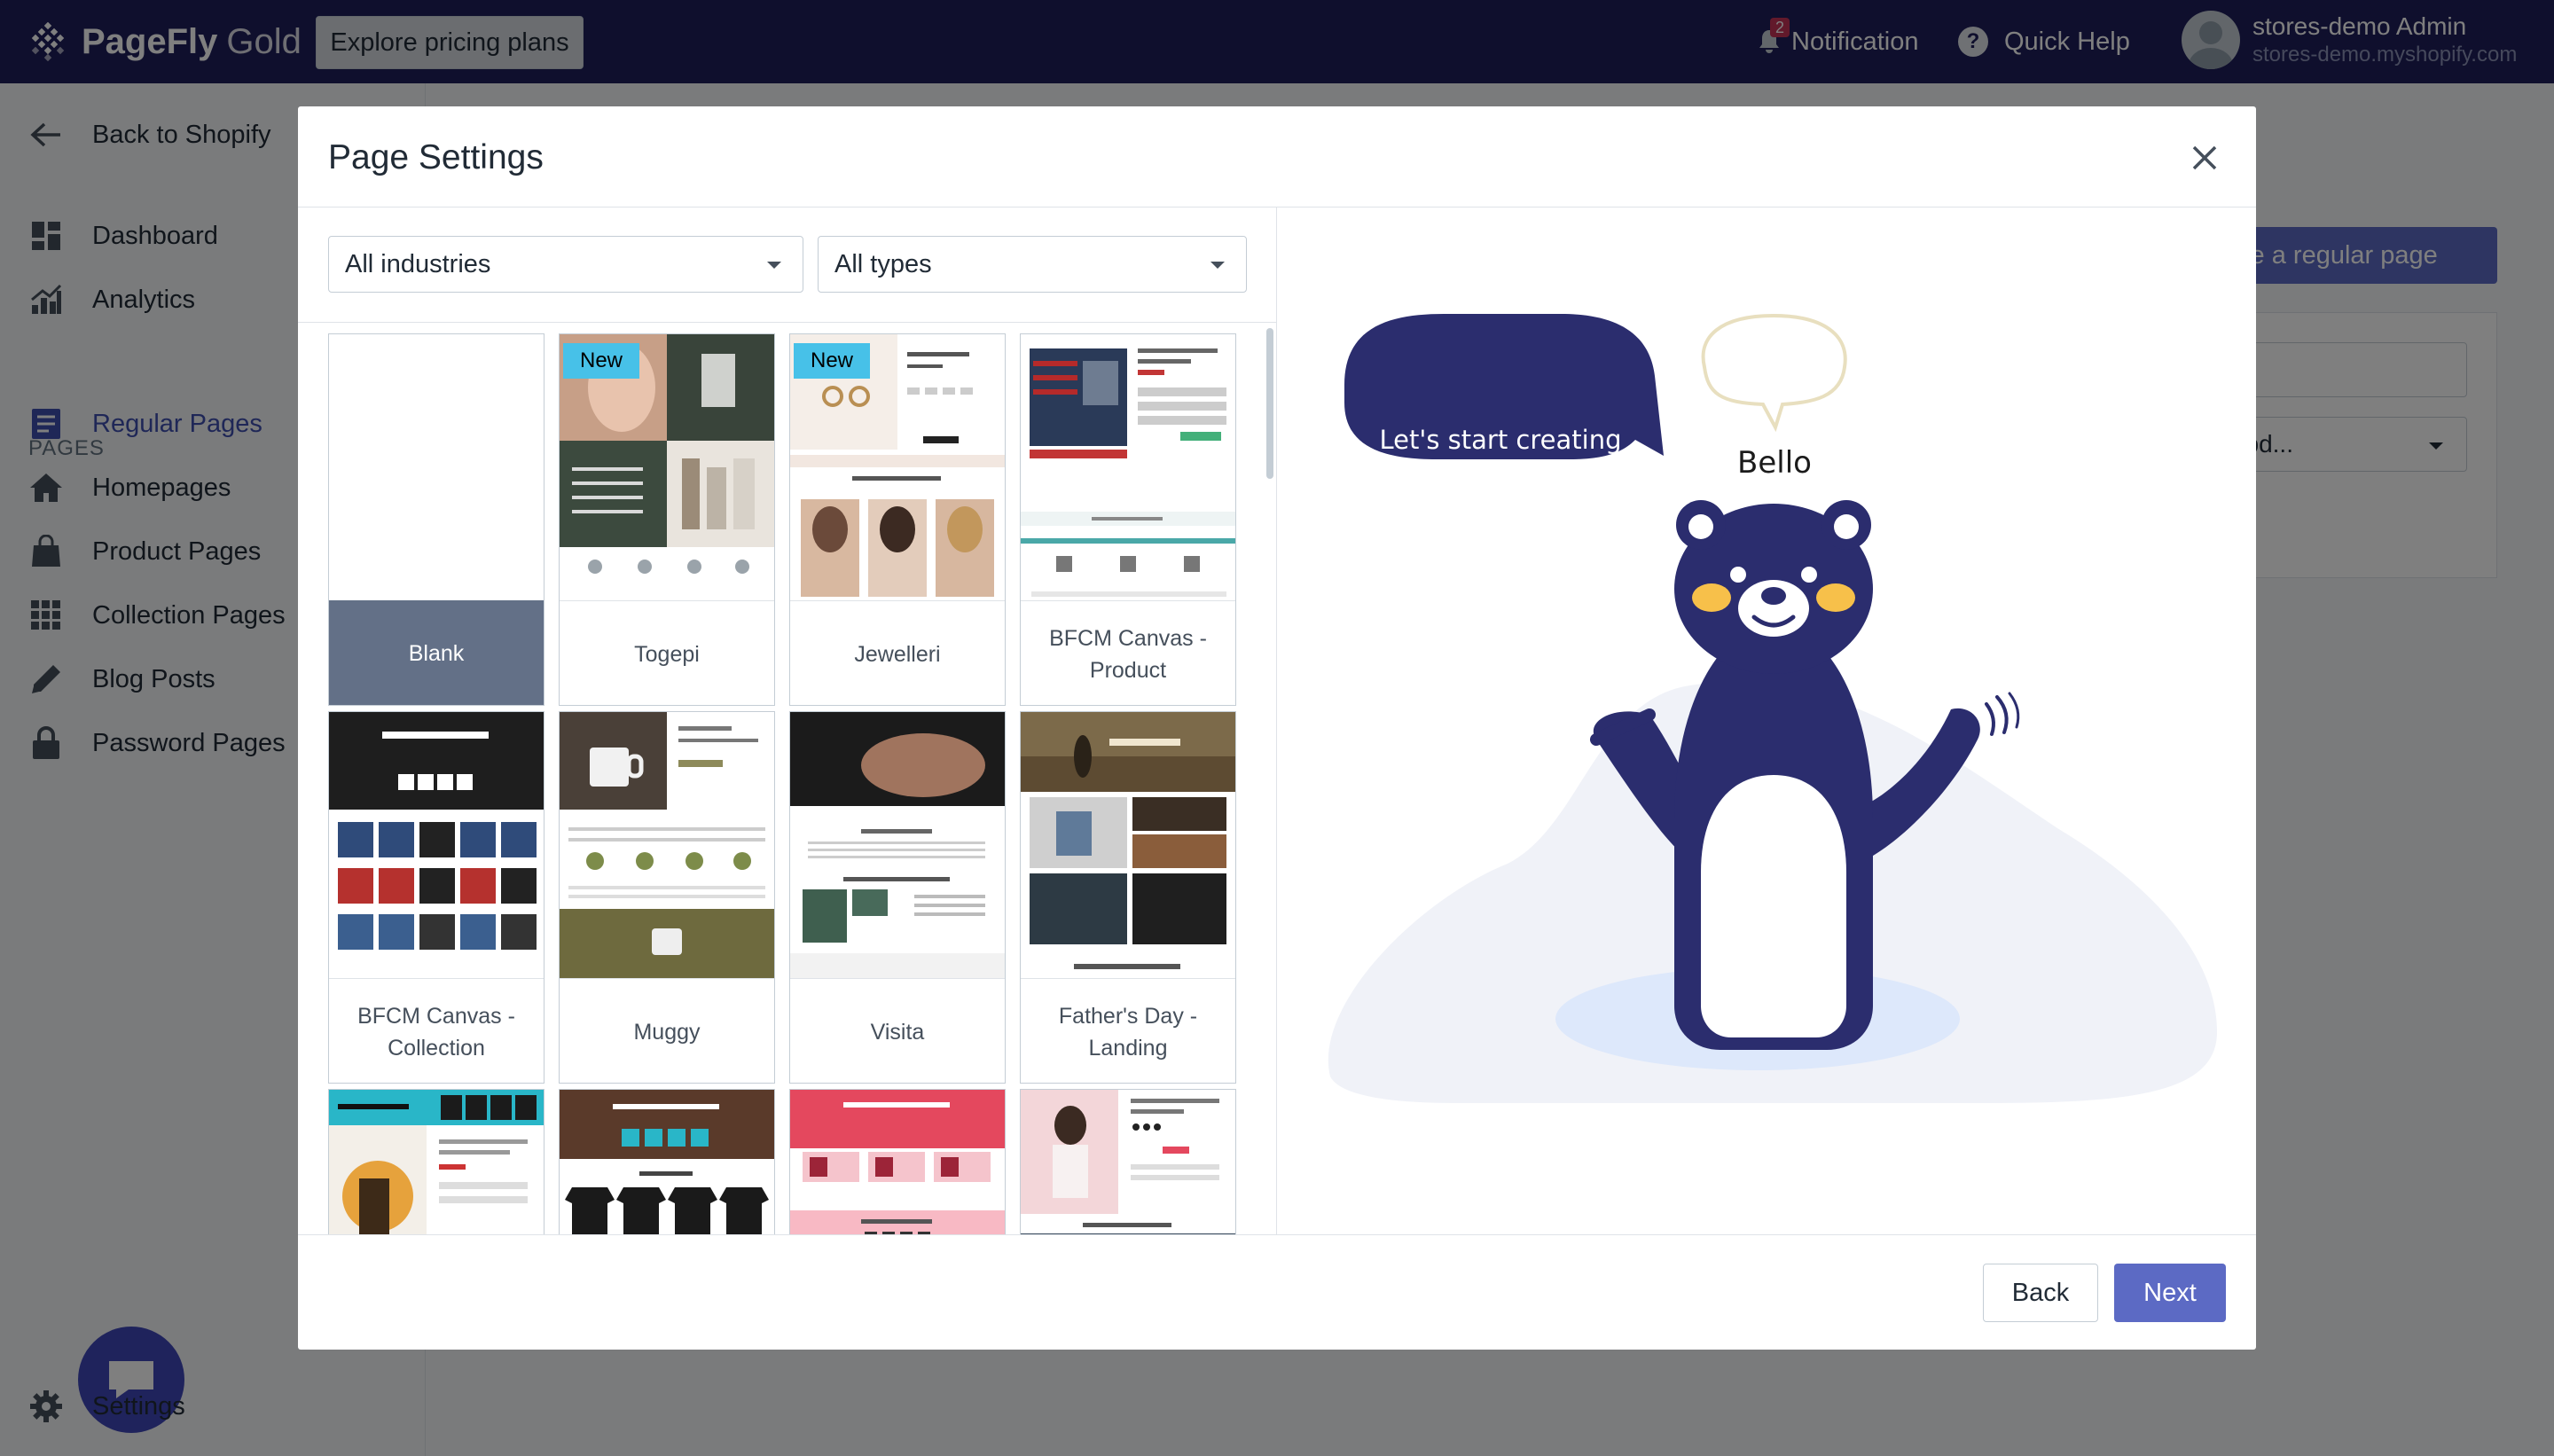 This screenshot has height=1456, width=2554. Describe the element at coordinates (1277, 1292) in the screenshot. I see `modal-footer: Back Next` at that location.